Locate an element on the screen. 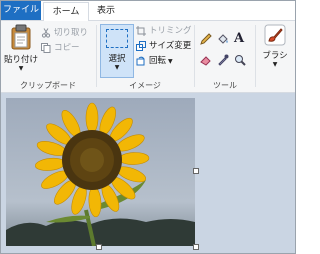 The height and width of the screenshot is (254, 320). resize-handle-right is located at coordinates (196, 171).